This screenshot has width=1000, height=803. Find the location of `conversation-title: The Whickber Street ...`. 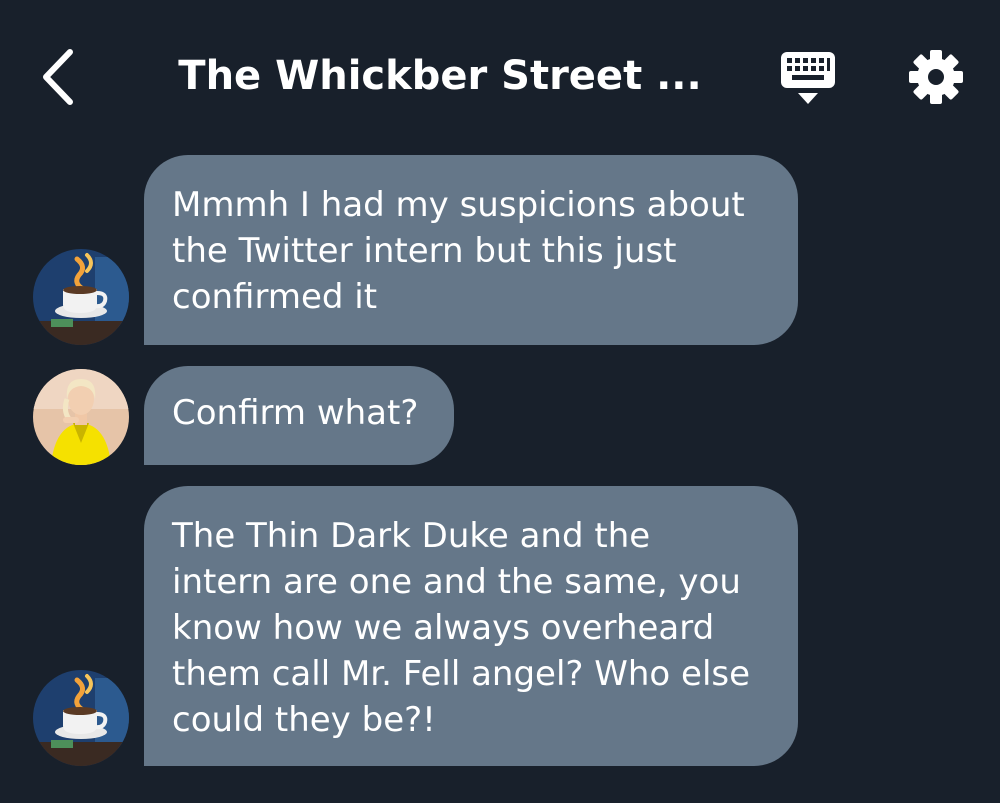

conversation-title: The Whickber Street ... is located at coordinates (440, 76).